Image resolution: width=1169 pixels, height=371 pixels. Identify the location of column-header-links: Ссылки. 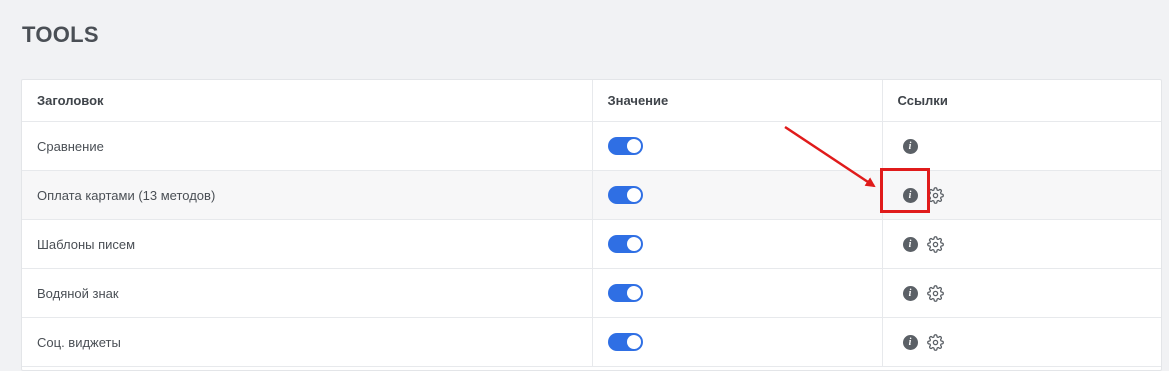
(1021, 101).